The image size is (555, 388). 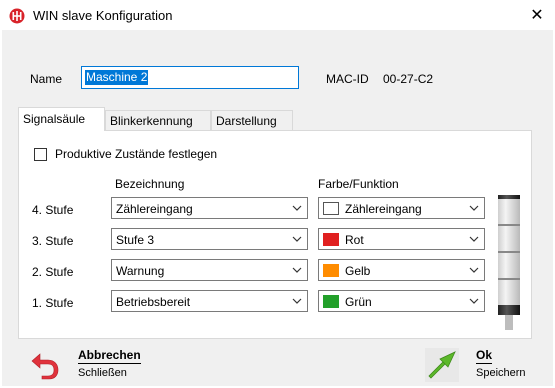 I want to click on column-header-farbe-funktion: Farbe/Funktion, so click(x=358, y=184).